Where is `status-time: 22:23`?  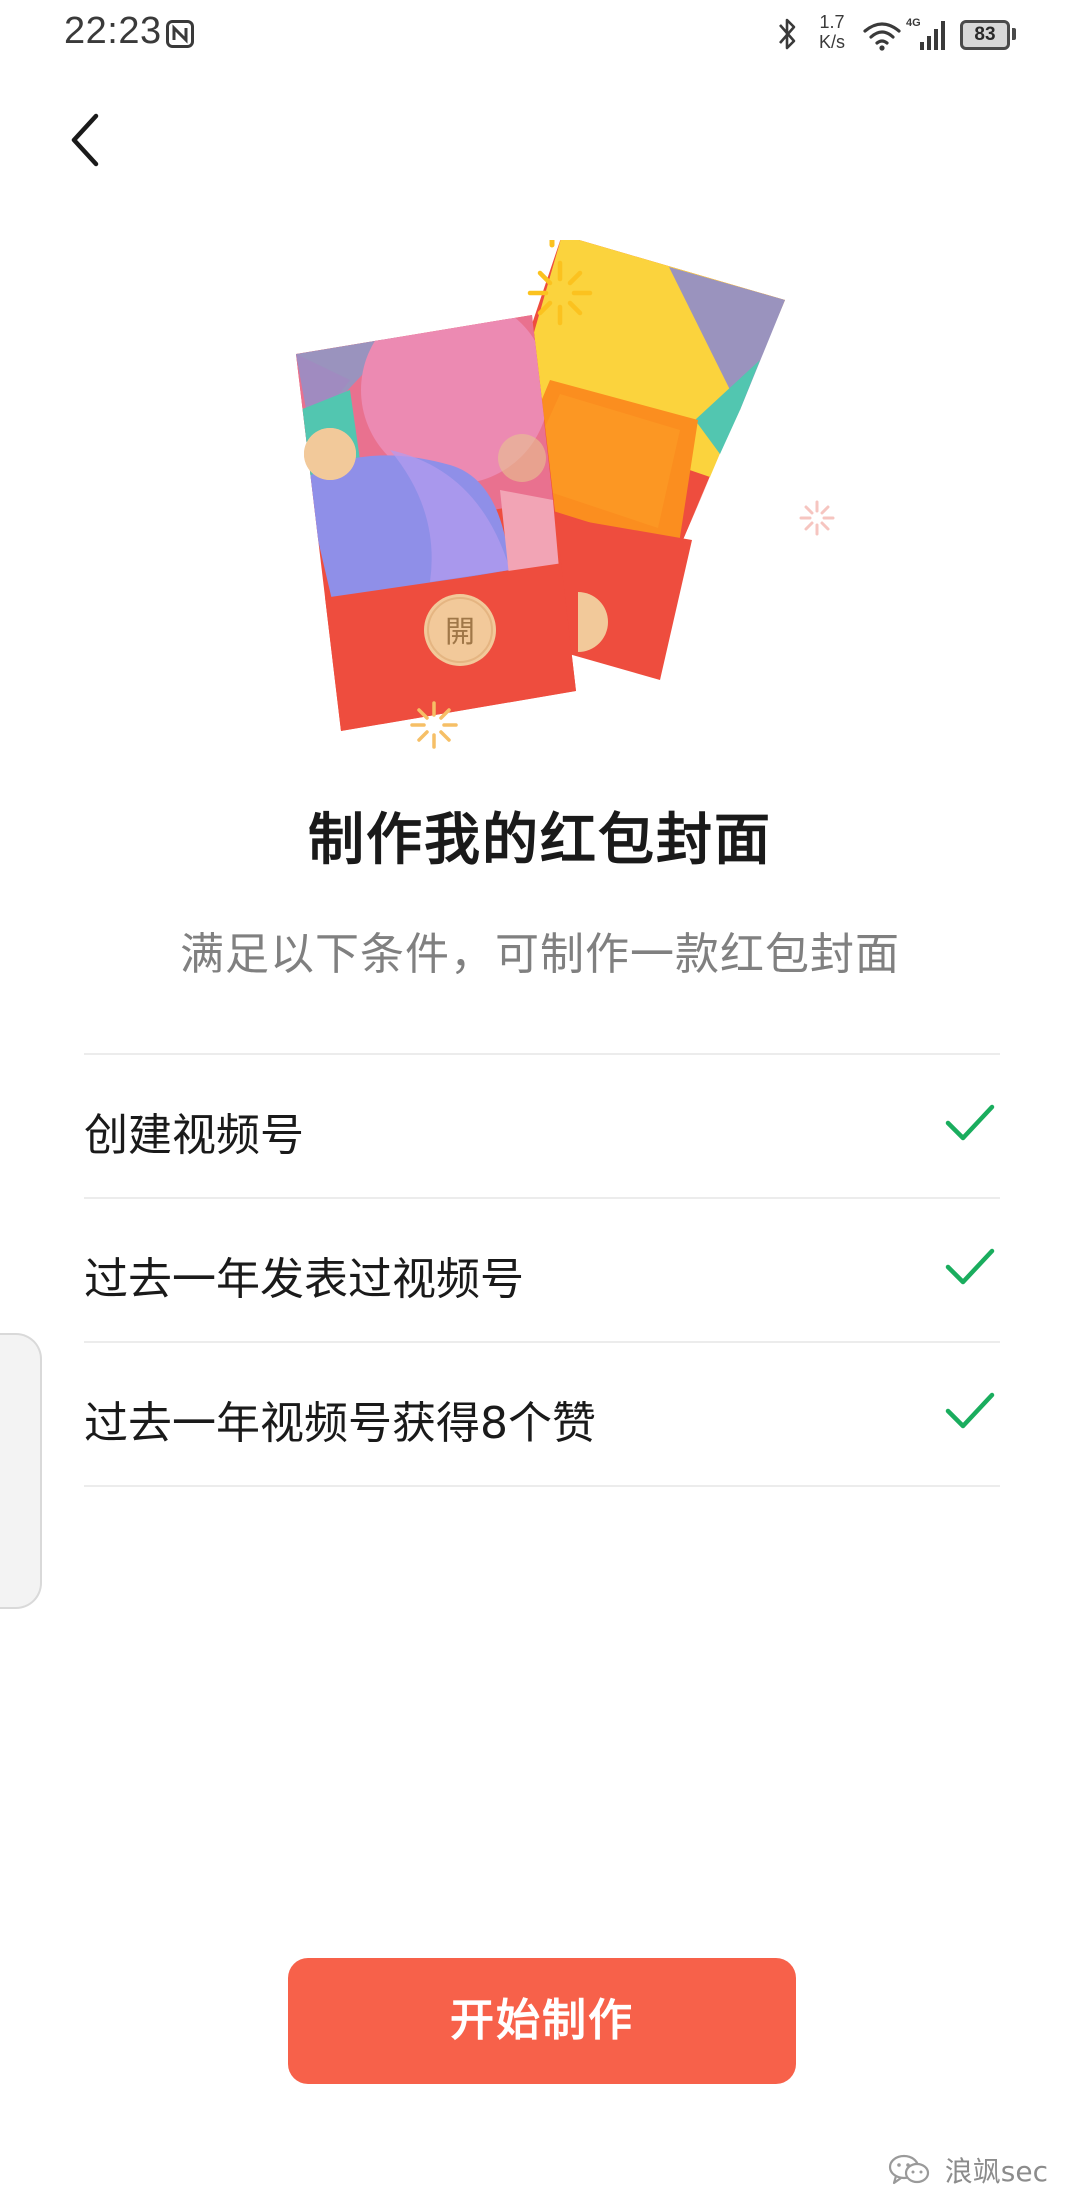
status-time: 22:23 is located at coordinates (113, 31).